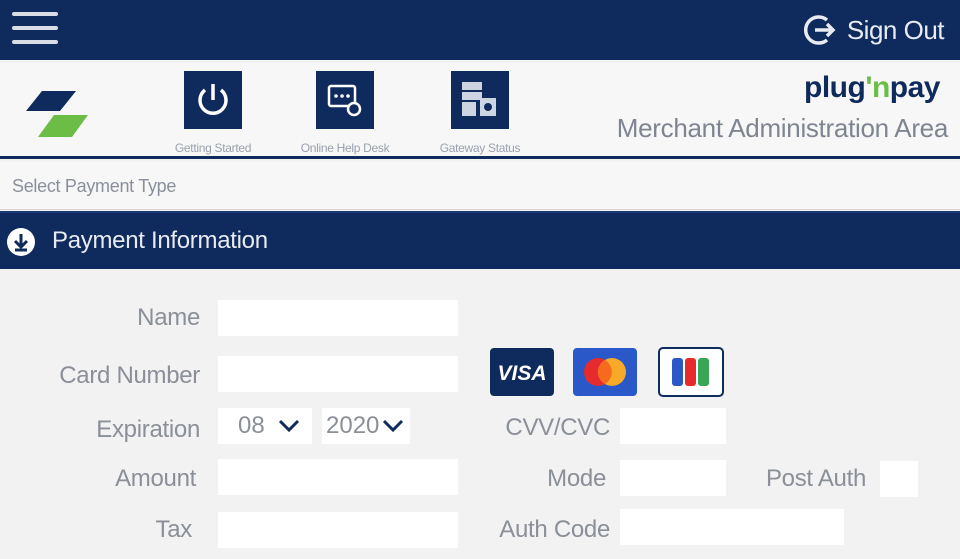 This screenshot has width=960, height=559. I want to click on select-payment-type-label: Select Payment Type, so click(94, 186).